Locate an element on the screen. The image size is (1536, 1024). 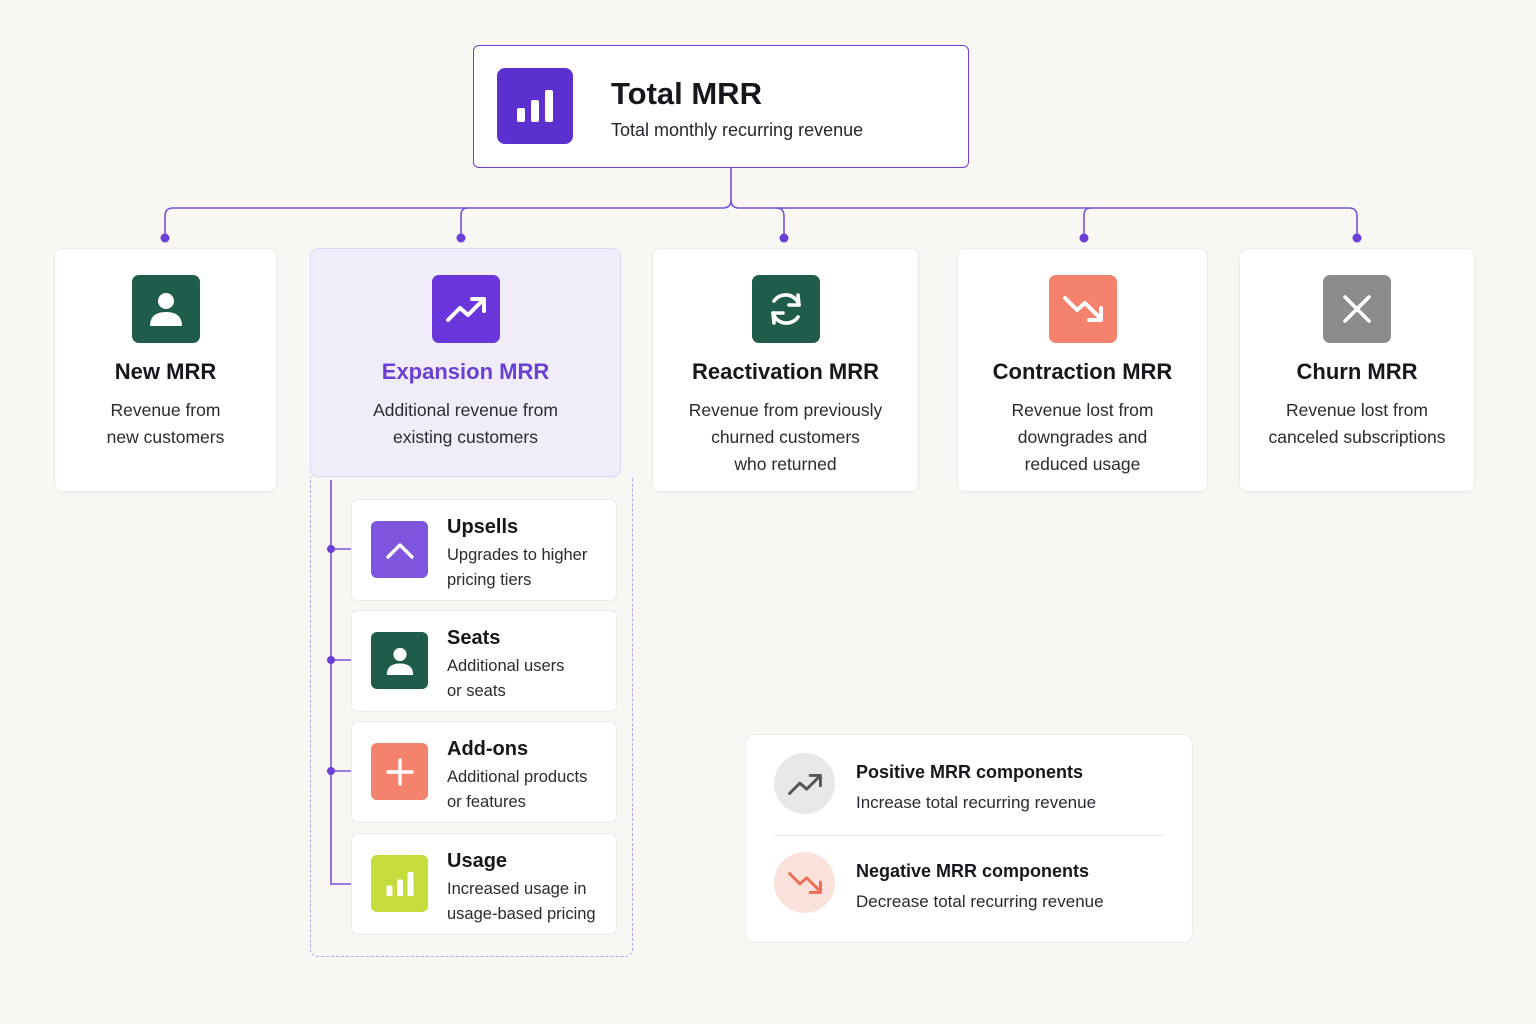
seats-description: Additional users or seats is located at coordinates (506, 678).